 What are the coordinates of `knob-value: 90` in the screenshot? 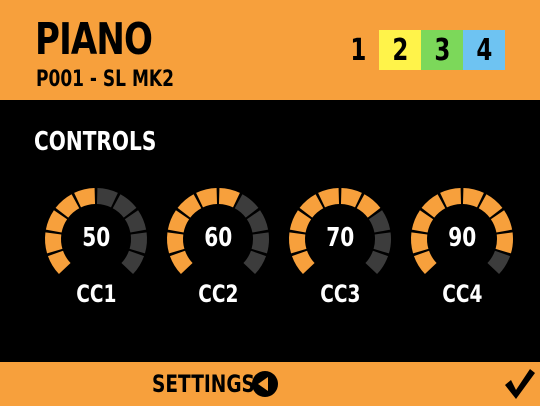 It's located at (462, 238).